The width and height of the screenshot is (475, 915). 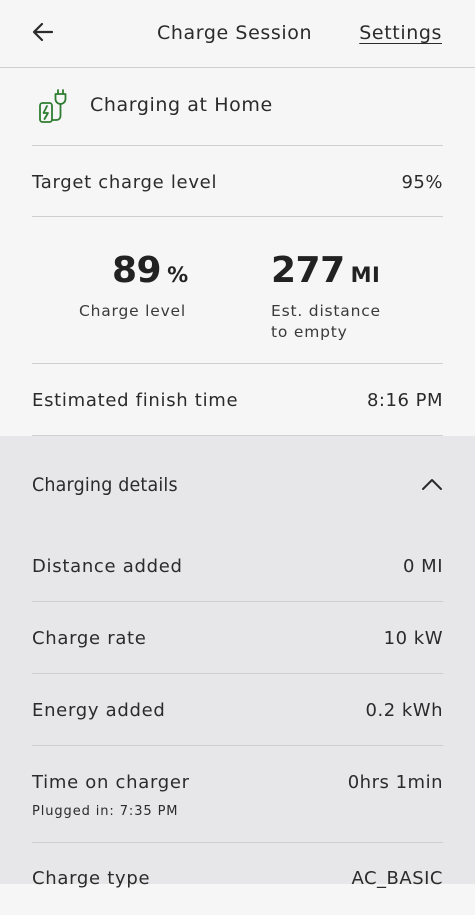 What do you see at coordinates (413, 638) in the screenshot?
I see `detail-value: 10 kW` at bounding box center [413, 638].